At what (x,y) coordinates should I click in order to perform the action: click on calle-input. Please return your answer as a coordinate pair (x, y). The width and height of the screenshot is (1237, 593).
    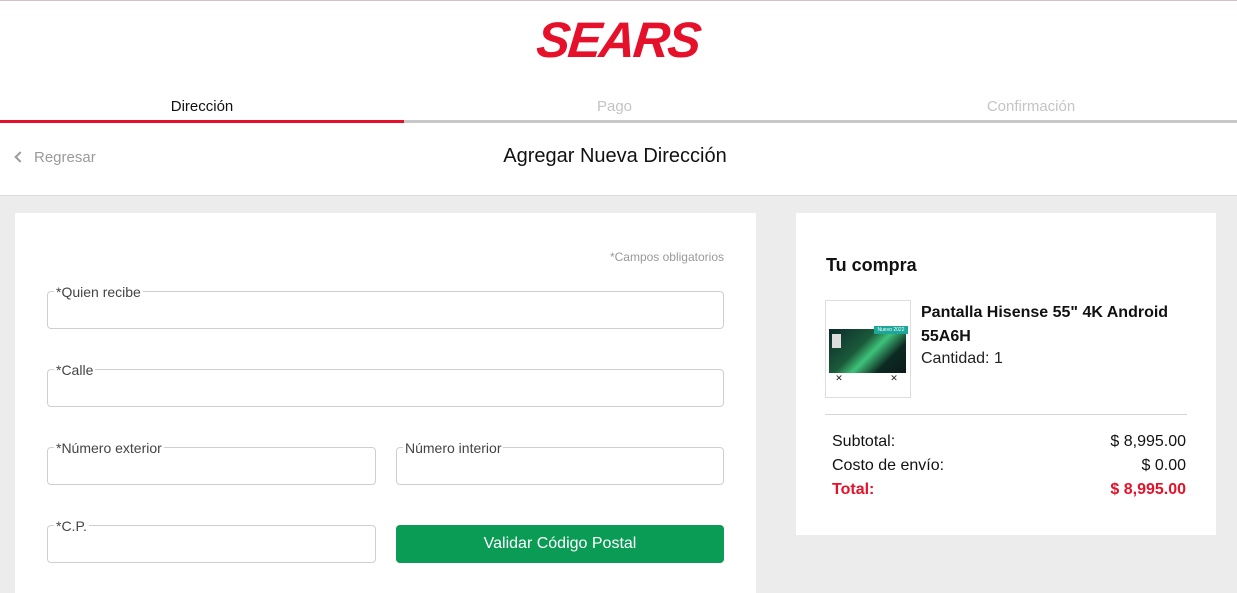
    Looking at the image, I should click on (385, 388).